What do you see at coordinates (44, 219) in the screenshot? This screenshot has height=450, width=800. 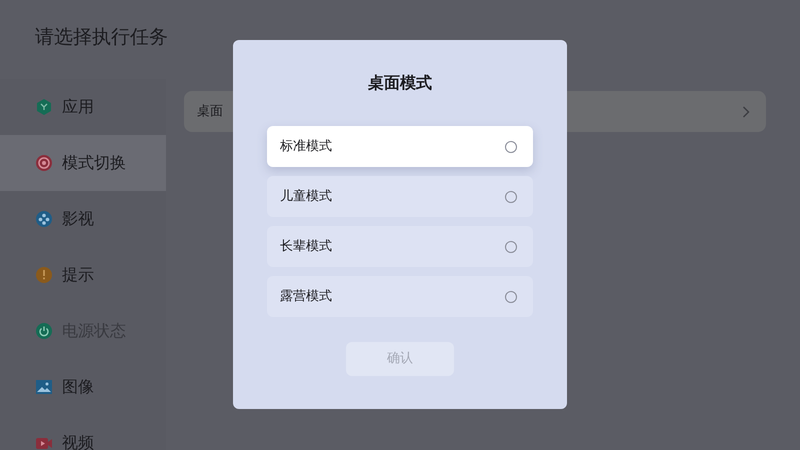 I see `film-reel-icon` at bounding box center [44, 219].